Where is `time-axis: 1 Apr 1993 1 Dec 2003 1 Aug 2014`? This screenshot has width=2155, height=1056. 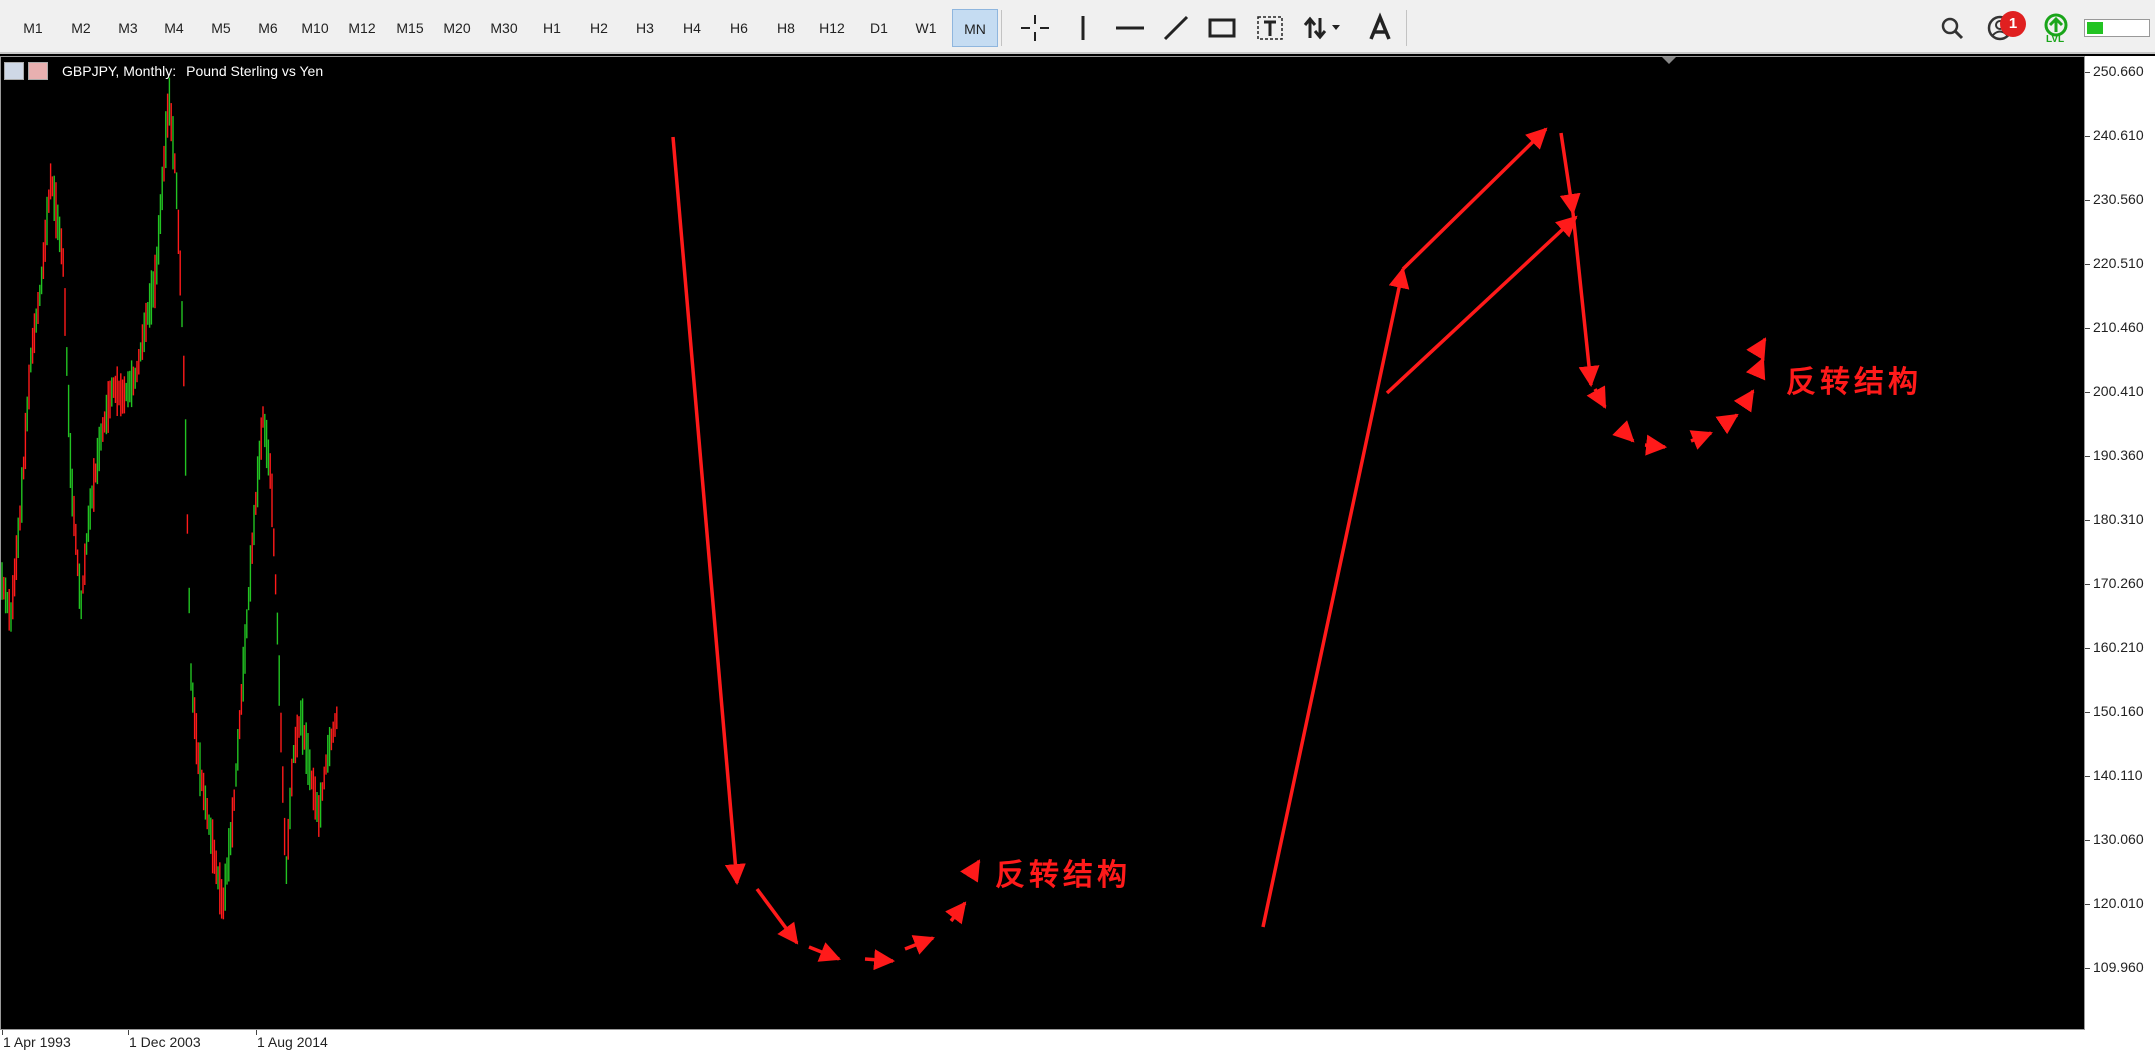
time-axis: 1 Apr 1993 1 Dec 2003 1 Aug 2014 is located at coordinates (1077, 1043).